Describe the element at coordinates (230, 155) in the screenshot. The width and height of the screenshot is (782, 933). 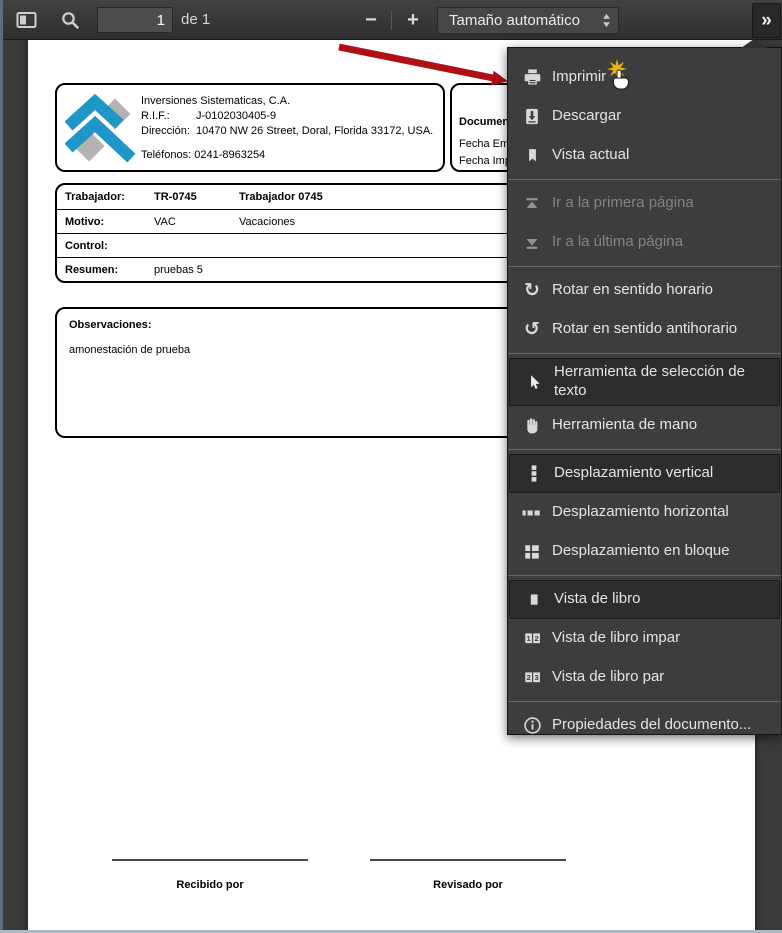
I see `phones-value: 0241-8963254` at that location.